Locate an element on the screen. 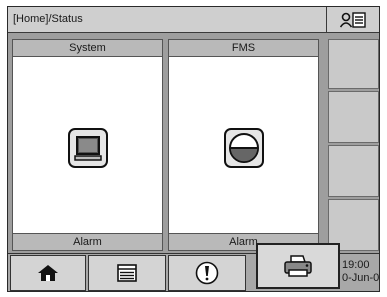  list-icon is located at coordinates (127, 273).